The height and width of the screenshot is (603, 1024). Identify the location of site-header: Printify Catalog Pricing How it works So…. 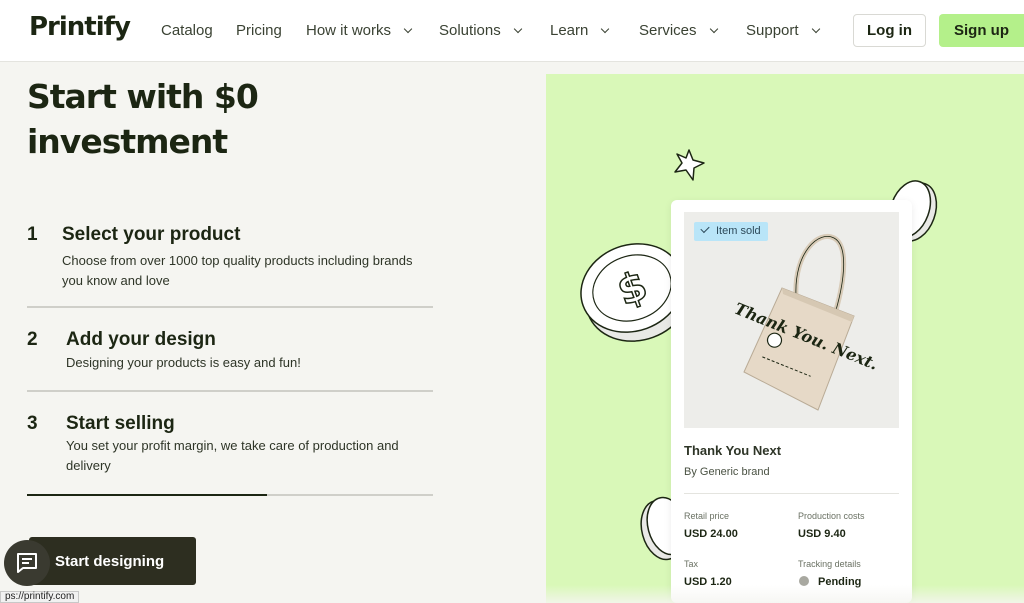
(512, 31).